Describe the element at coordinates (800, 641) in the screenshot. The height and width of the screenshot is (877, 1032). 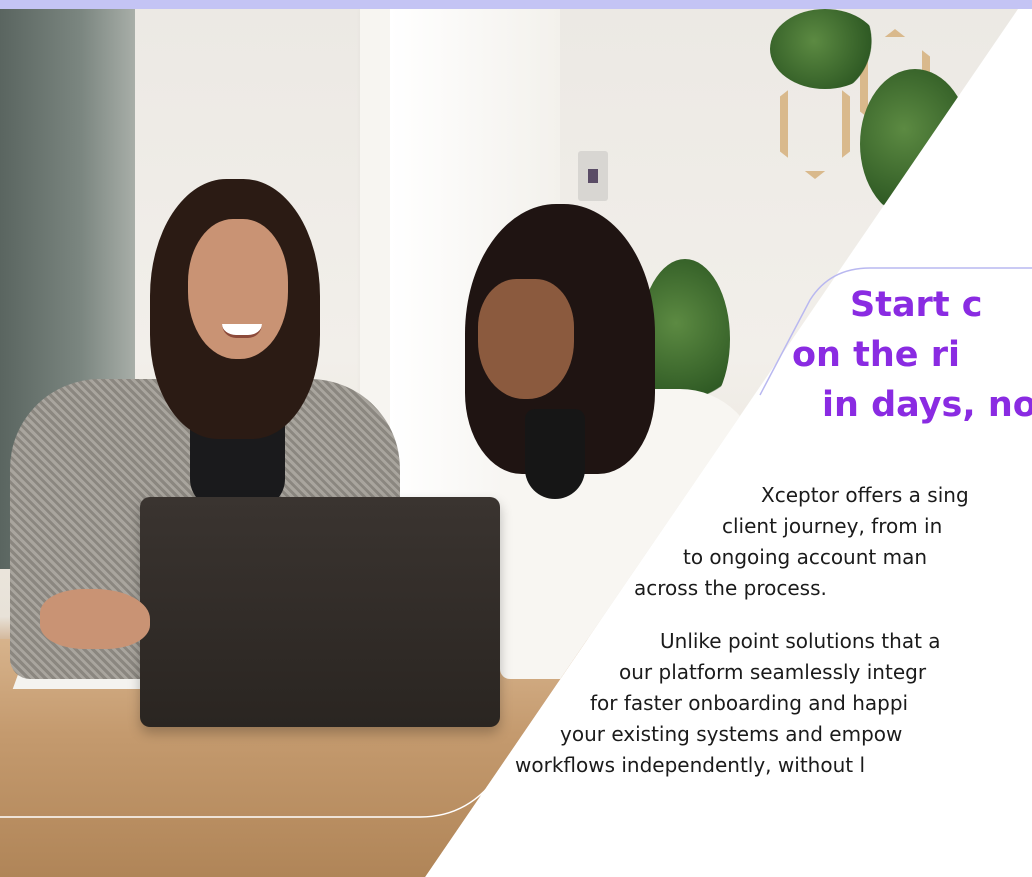
I see `paragraph-line: Unlike point solutions that a` at that location.